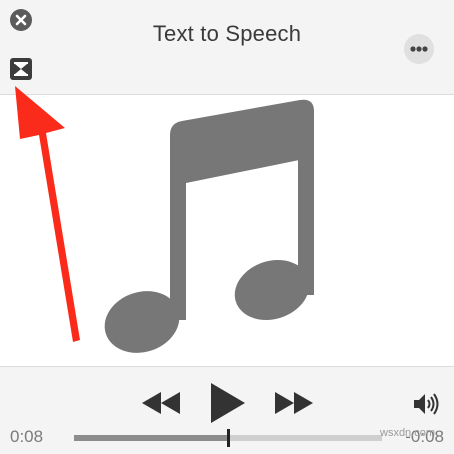  What do you see at coordinates (151, 438) in the screenshot?
I see `progress-fill` at bounding box center [151, 438].